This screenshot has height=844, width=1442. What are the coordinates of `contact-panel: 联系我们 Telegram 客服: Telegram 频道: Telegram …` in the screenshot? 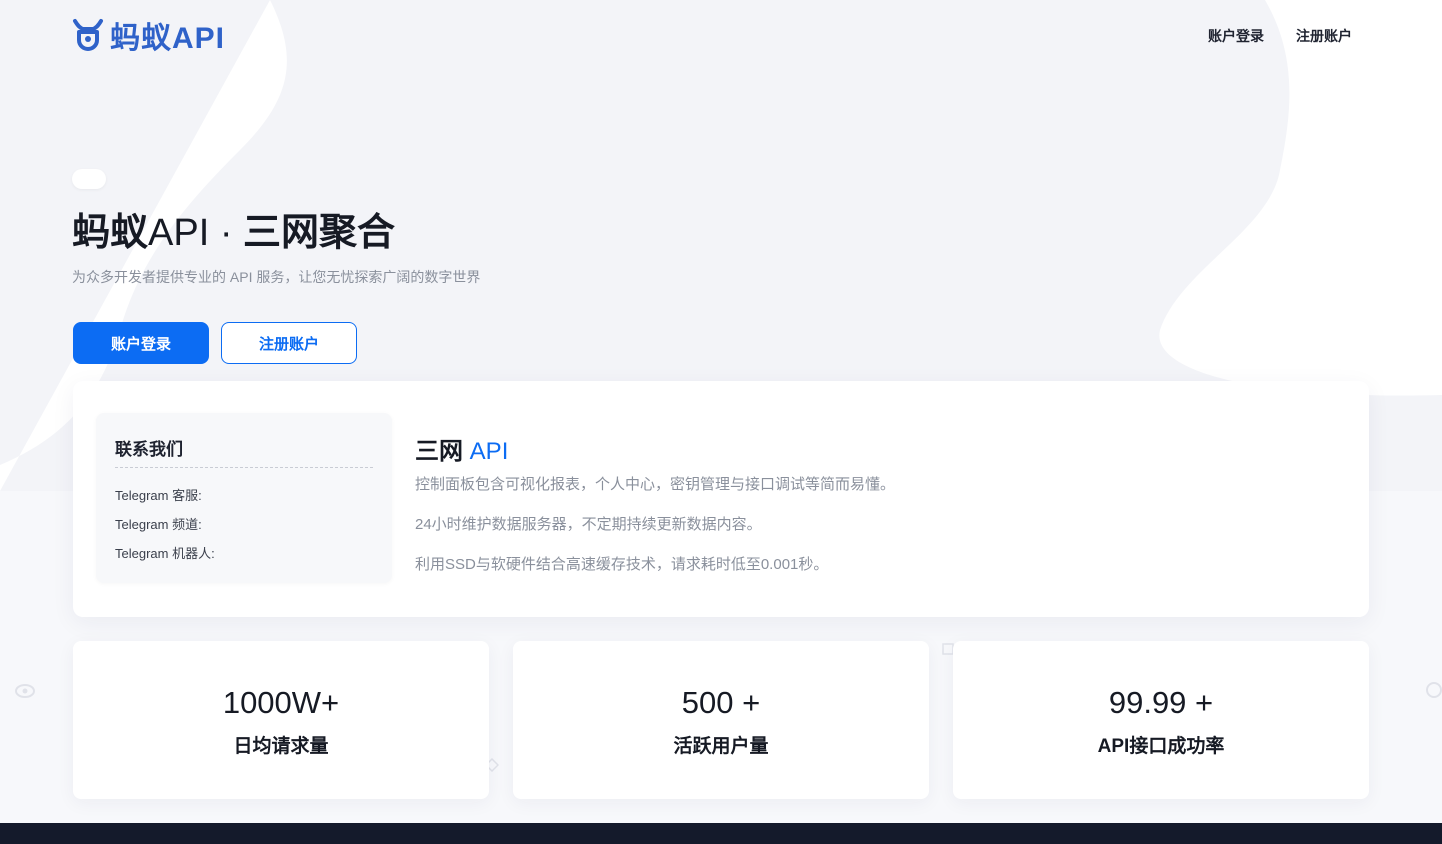 It's located at (244, 498).